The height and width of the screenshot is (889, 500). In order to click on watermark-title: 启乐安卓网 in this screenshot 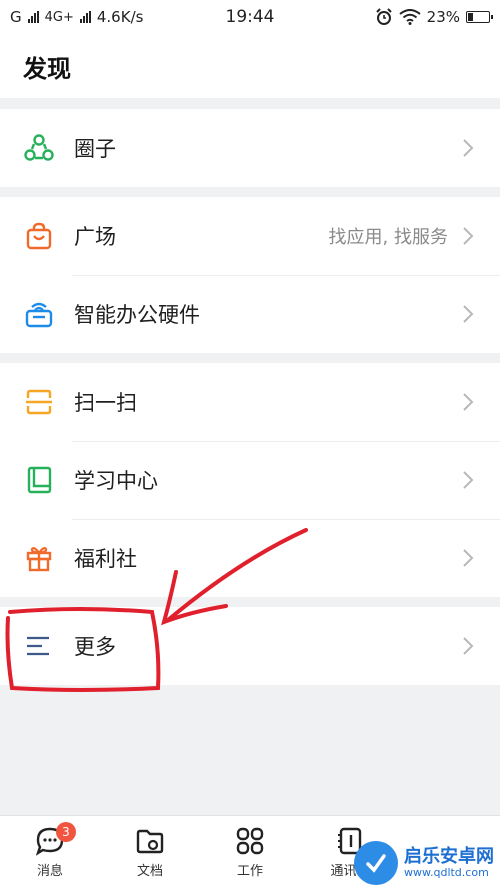, I will do `click(449, 857)`.